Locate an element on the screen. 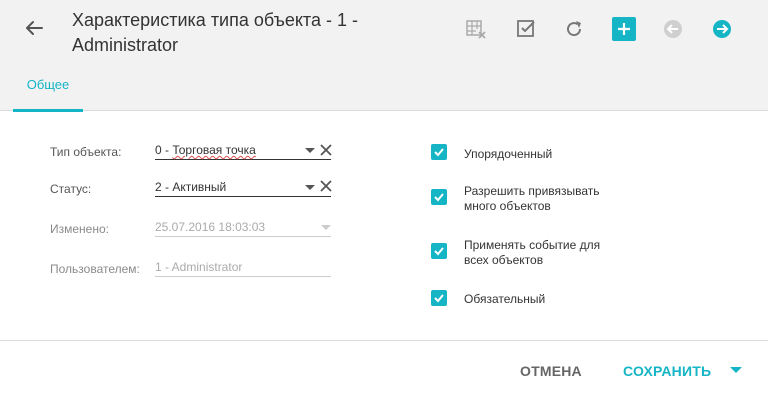 This screenshot has width=768, height=399. previous-button is located at coordinates (673, 29).